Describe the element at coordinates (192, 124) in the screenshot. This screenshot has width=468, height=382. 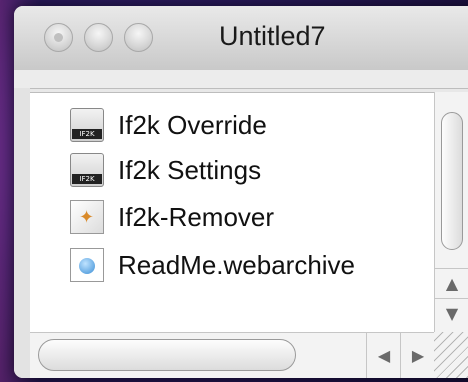
I see `file-item-label: If2k Override` at that location.